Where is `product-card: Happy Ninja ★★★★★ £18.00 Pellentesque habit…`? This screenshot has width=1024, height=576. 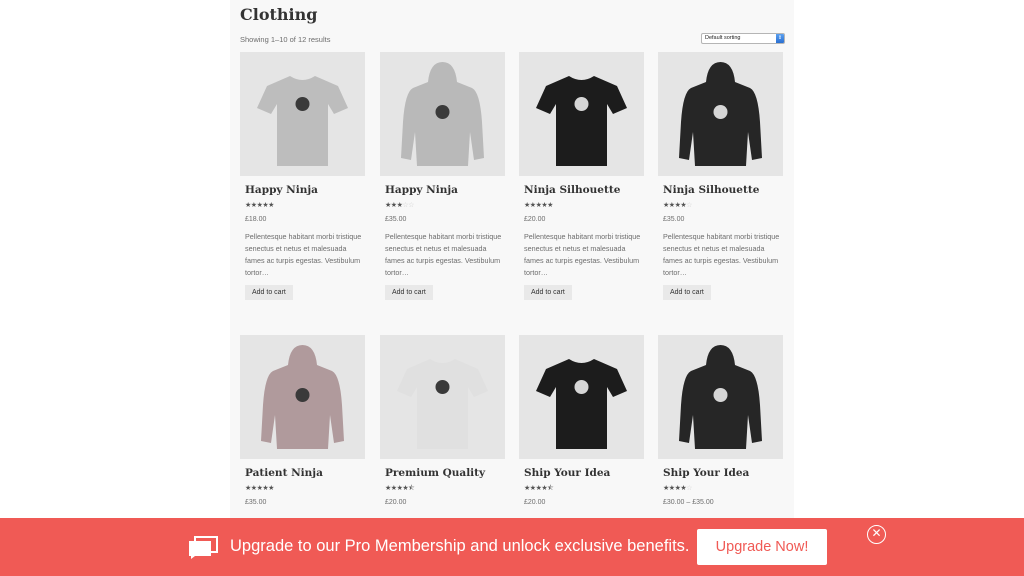
product-card: Happy Ninja ★★★★★ £18.00 Pellentesque habit… is located at coordinates (303, 176).